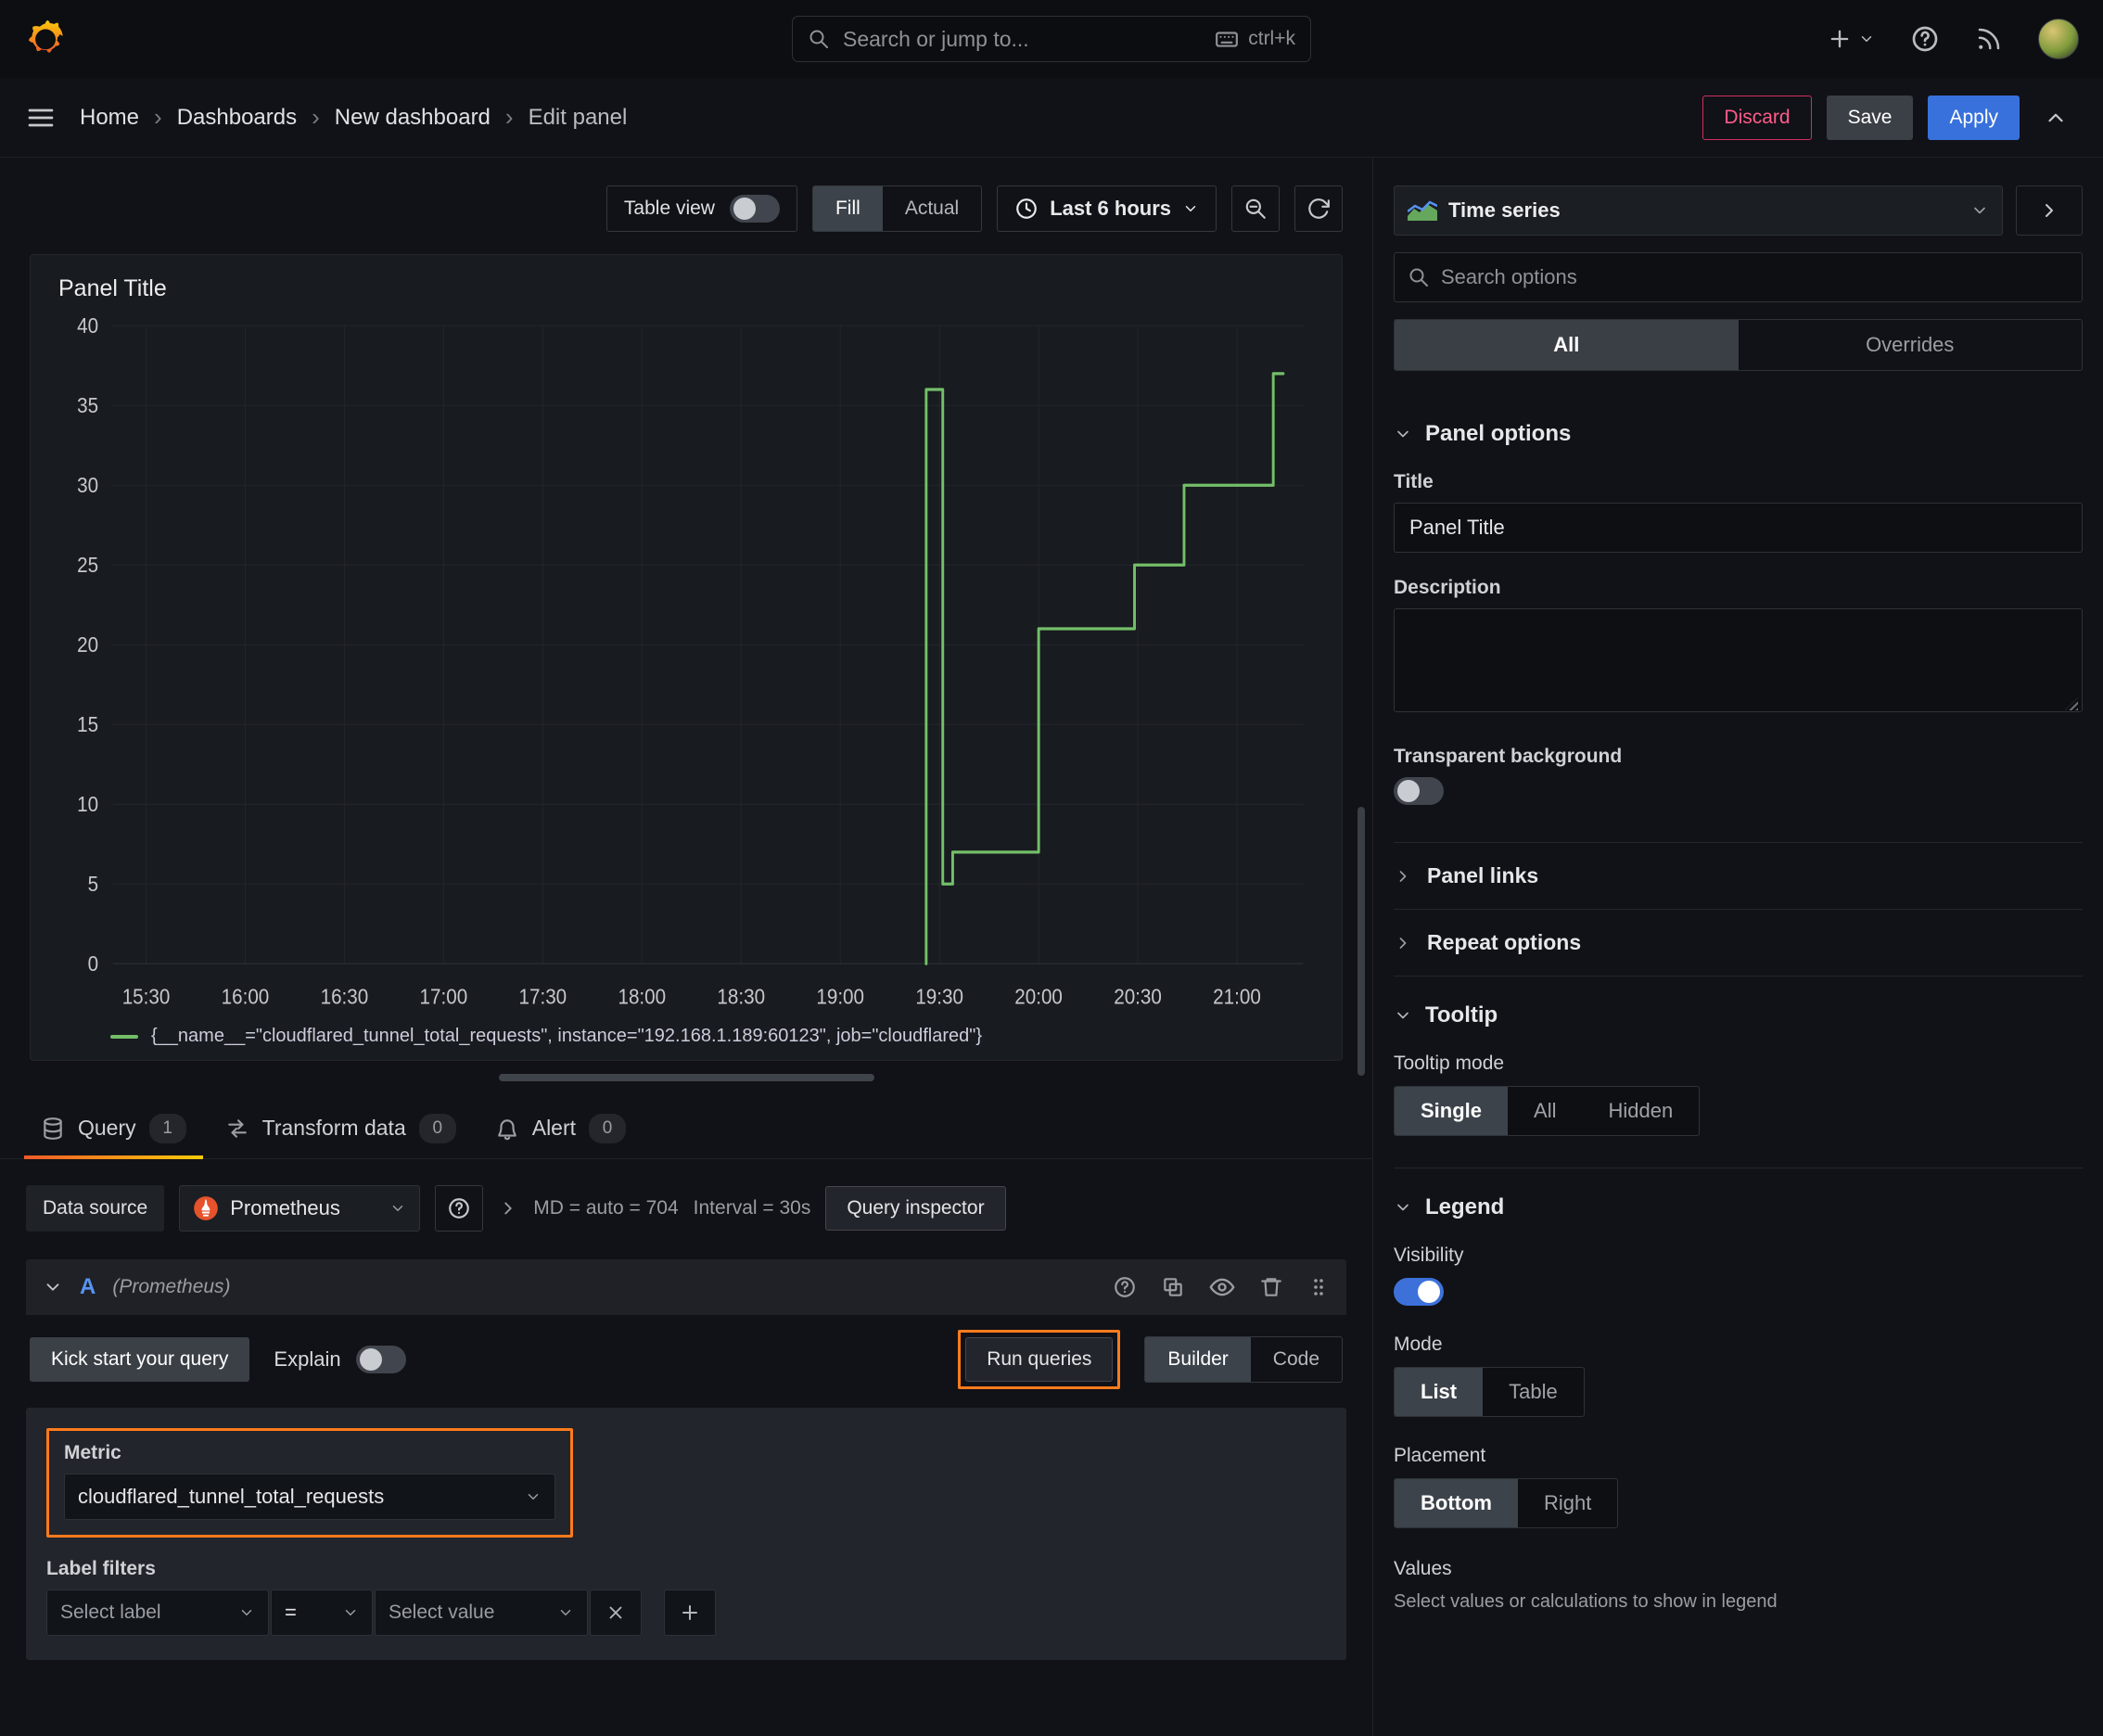 The image size is (2103, 1736). I want to click on tooltip-mode-single: Single, so click(1452, 1111).